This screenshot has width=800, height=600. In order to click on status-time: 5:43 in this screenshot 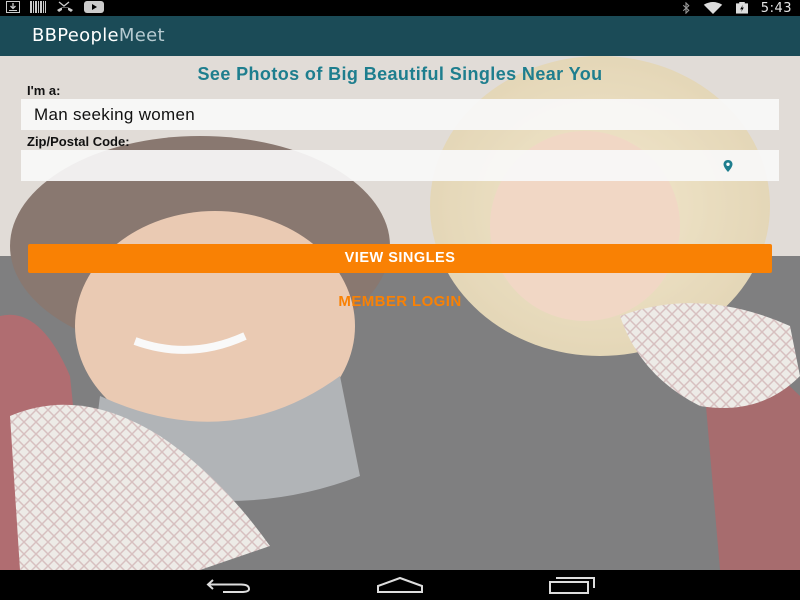, I will do `click(776, 8)`.